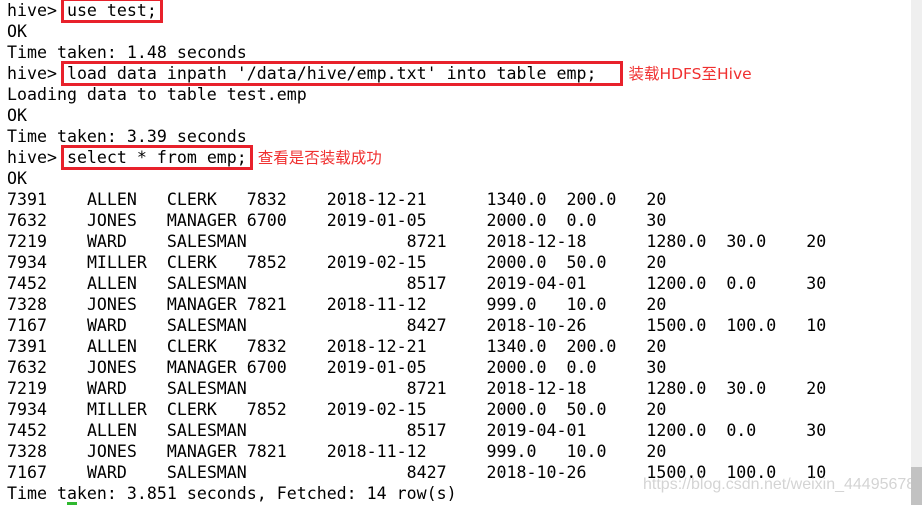 The height and width of the screenshot is (505, 922). I want to click on watermark: https://blog.csdn.net/weixin_44495678, so click(779, 484).